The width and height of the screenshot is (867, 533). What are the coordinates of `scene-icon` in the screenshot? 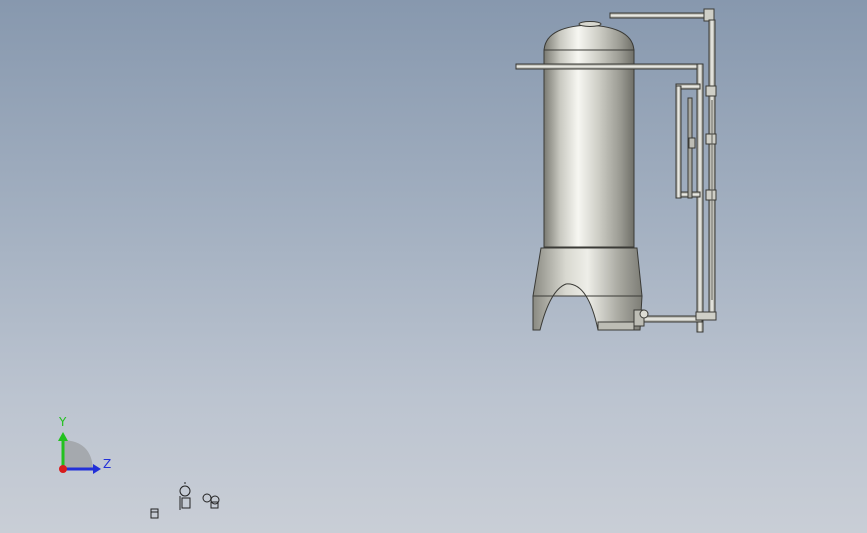 It's located at (154, 513).